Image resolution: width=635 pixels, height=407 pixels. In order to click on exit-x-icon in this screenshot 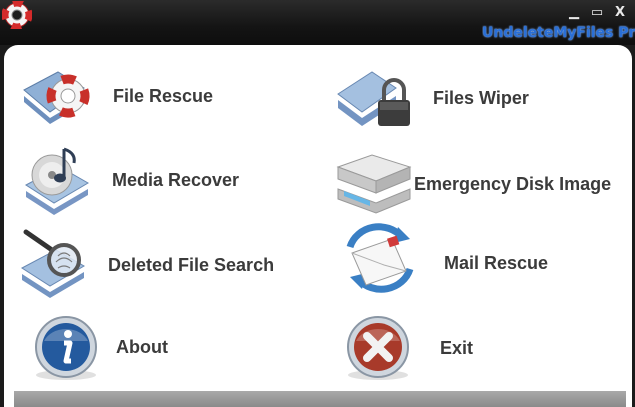, I will do `click(378, 348)`.